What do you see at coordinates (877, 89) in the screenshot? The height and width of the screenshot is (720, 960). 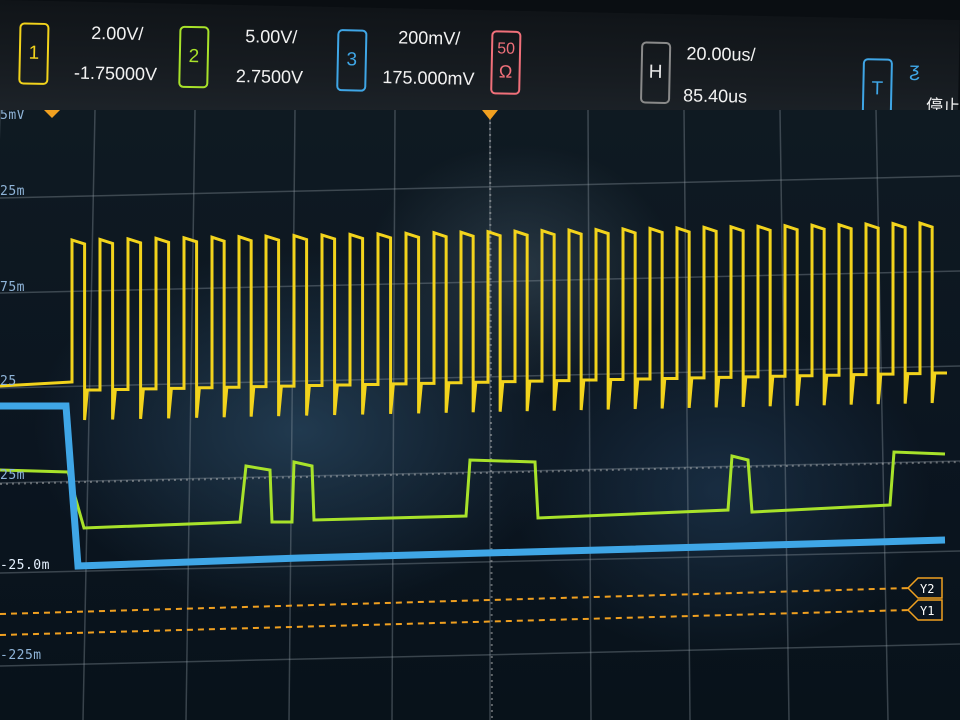 I see `trigger-label: T` at bounding box center [877, 89].